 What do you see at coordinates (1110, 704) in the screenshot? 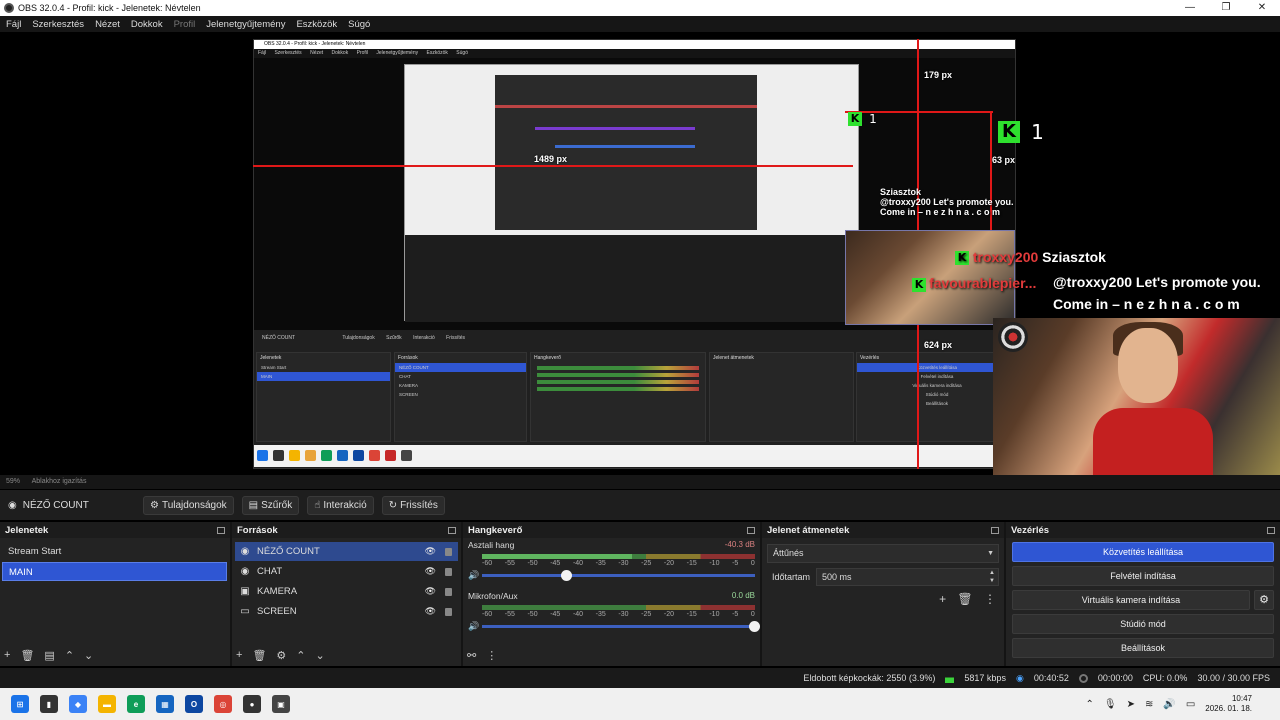
I see `microphone-icon: 🎙` at bounding box center [1110, 704].